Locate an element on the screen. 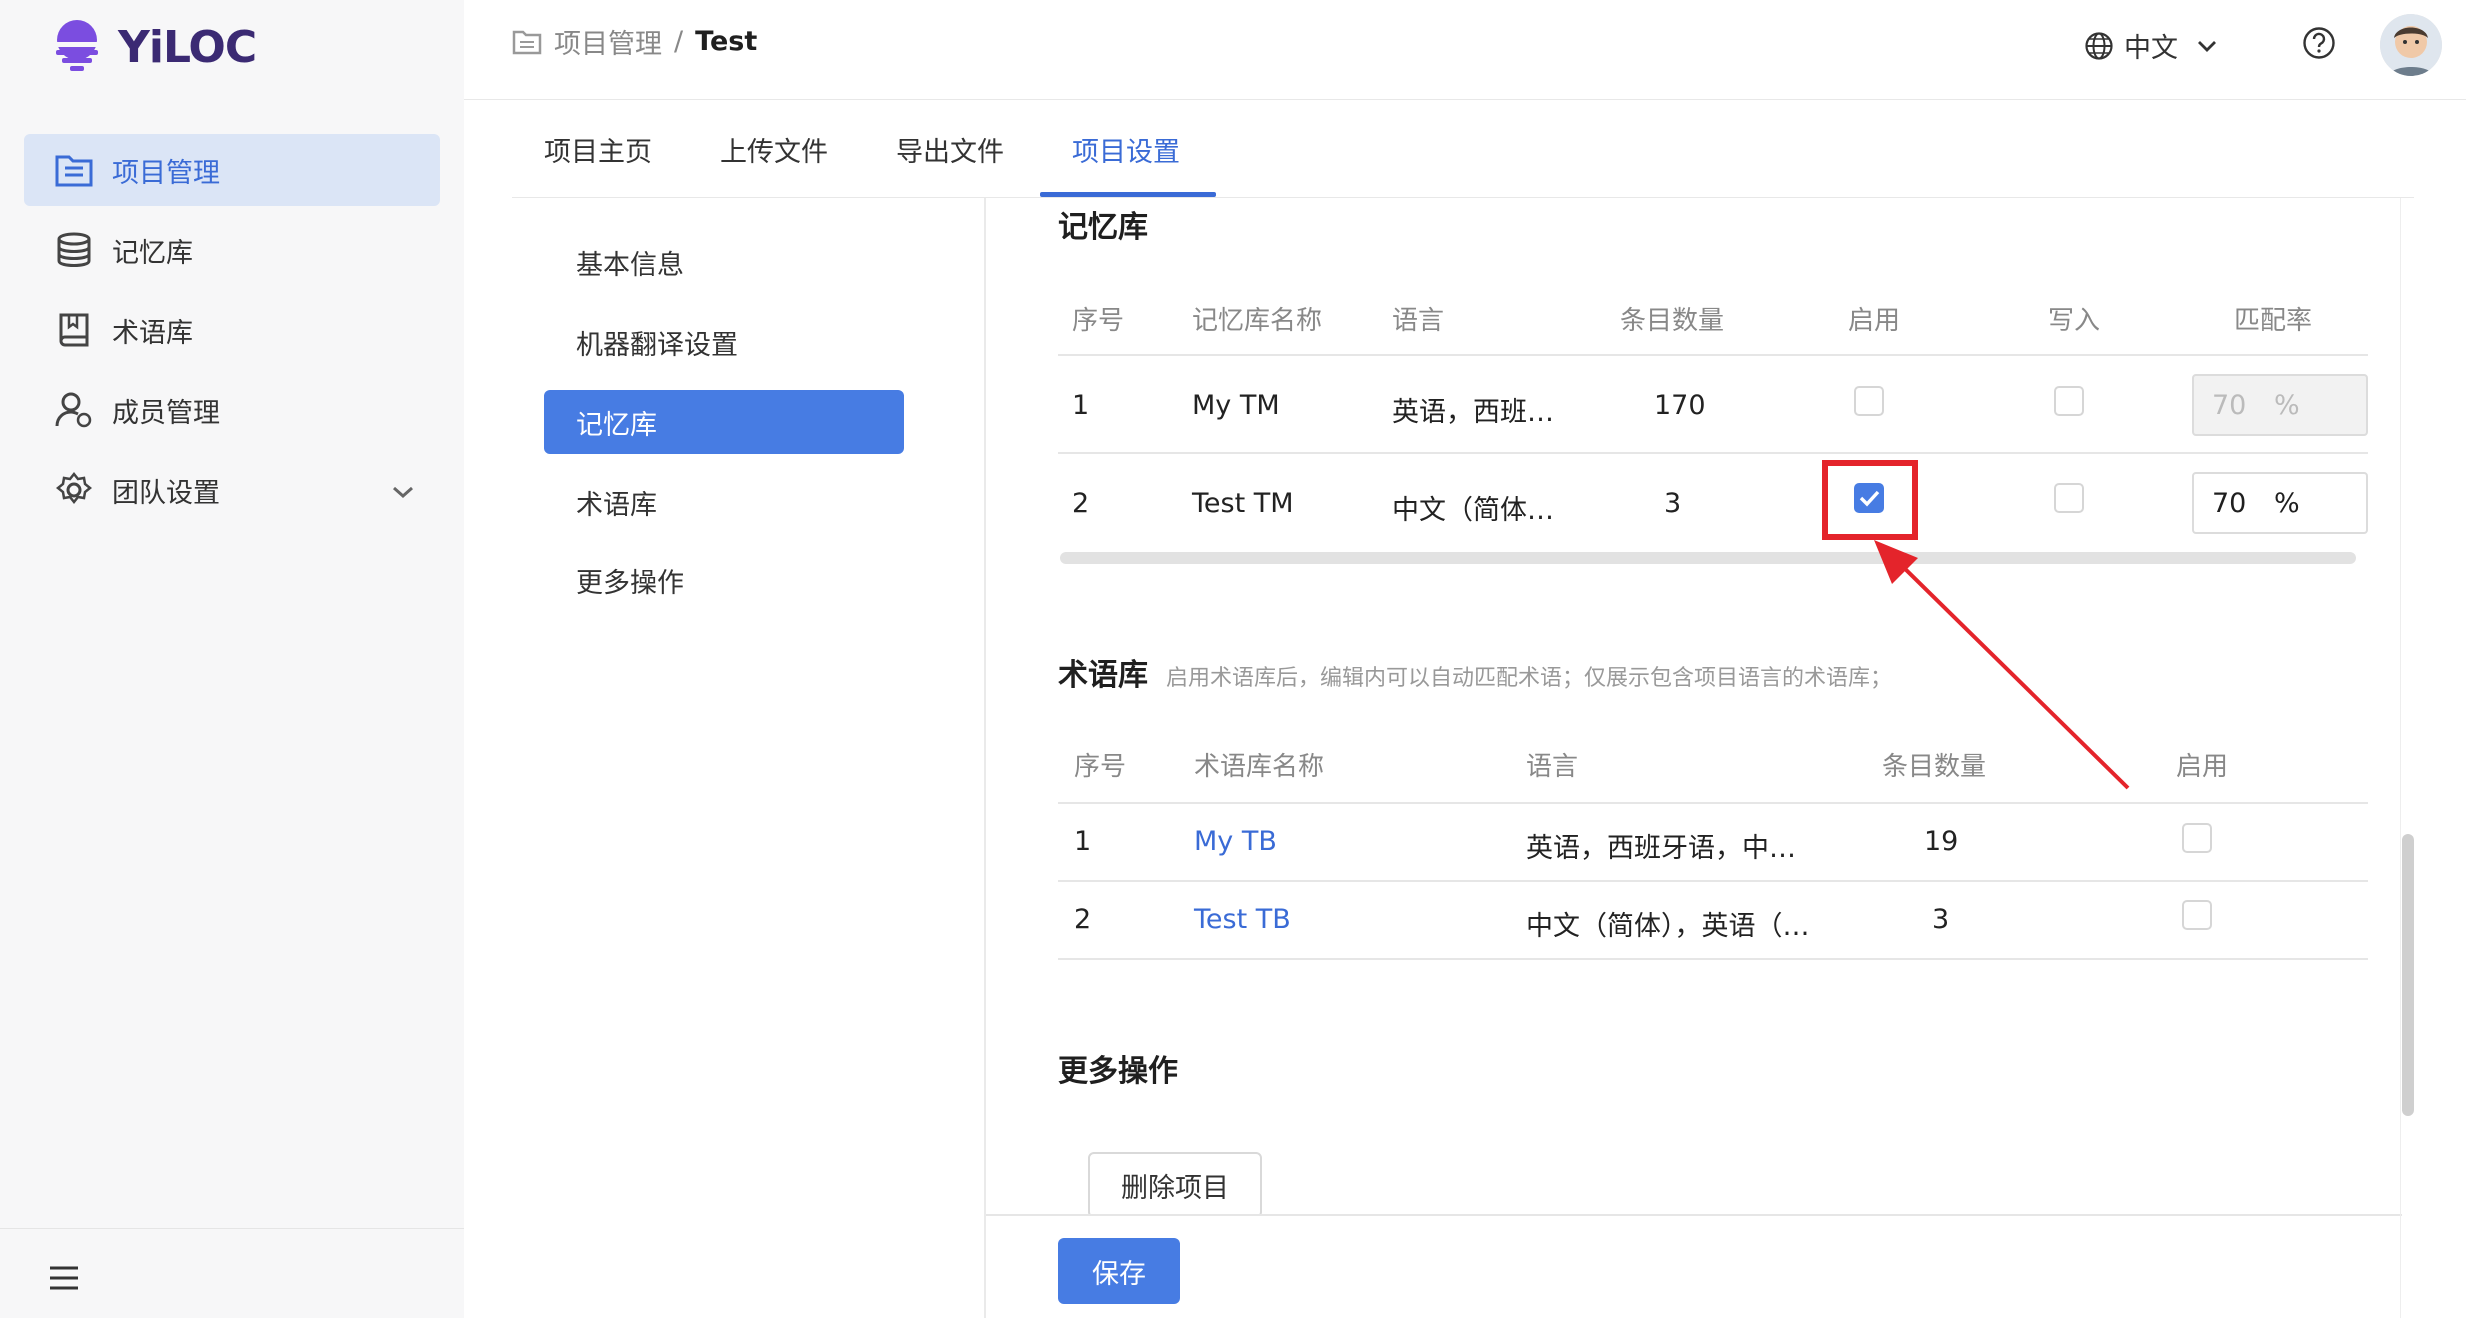  breadcrumb: 项目管理 / Test is located at coordinates (634, 41).